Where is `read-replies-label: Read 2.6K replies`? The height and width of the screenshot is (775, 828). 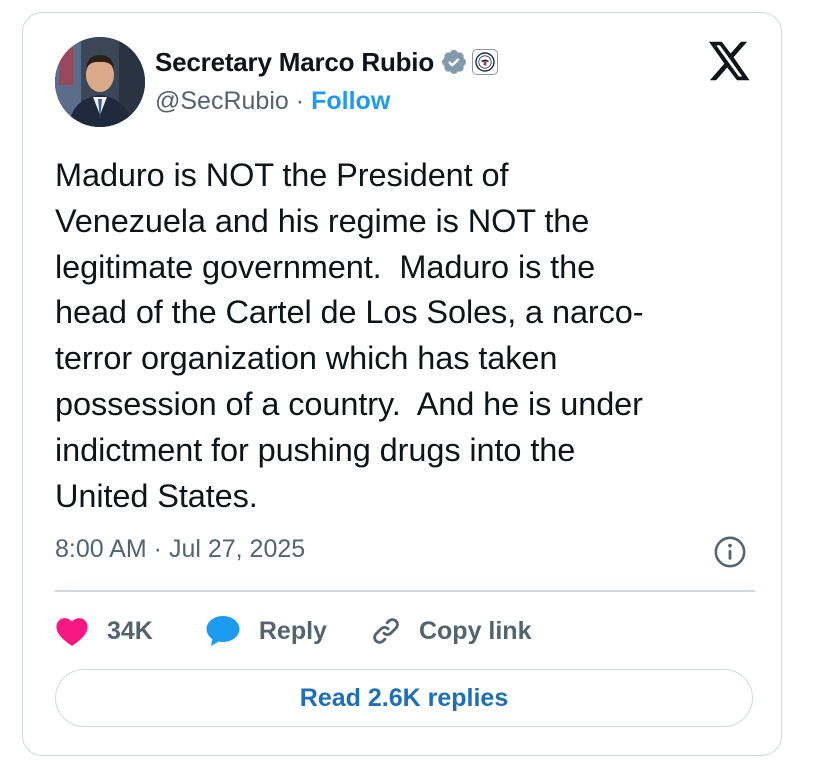
read-replies-label: Read 2.6K replies is located at coordinates (404, 697).